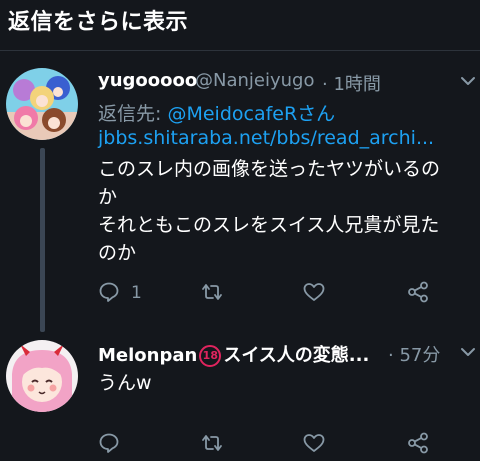  I want to click on reply-prefix: 返信先:, so click(133, 114).